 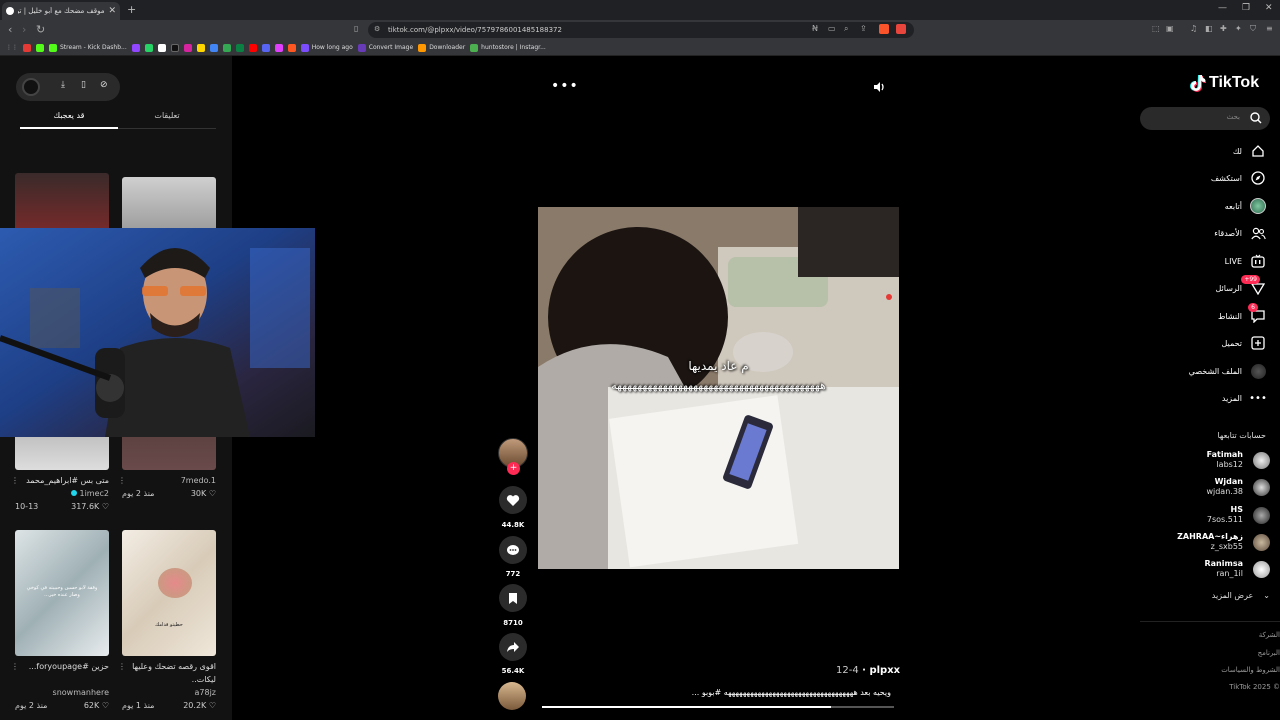 What do you see at coordinates (326, 47) in the screenshot?
I see `bookmark-how-long-ago: How long ago` at bounding box center [326, 47].